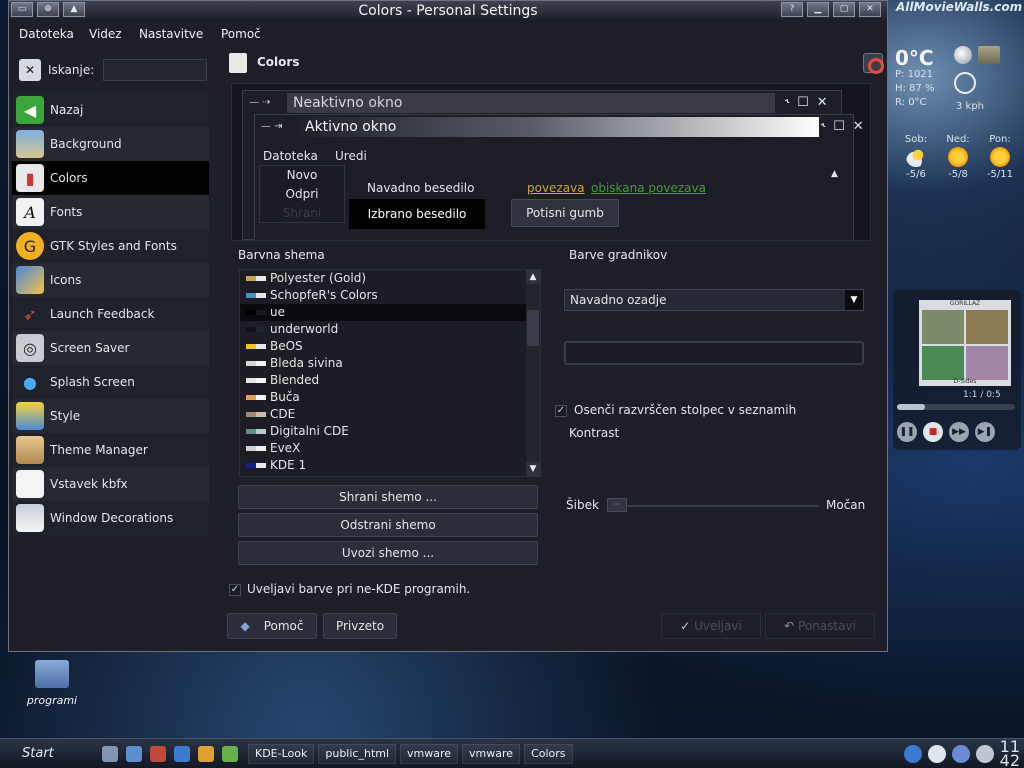  I want to click on forecast-day-name: Ned:, so click(958, 139).